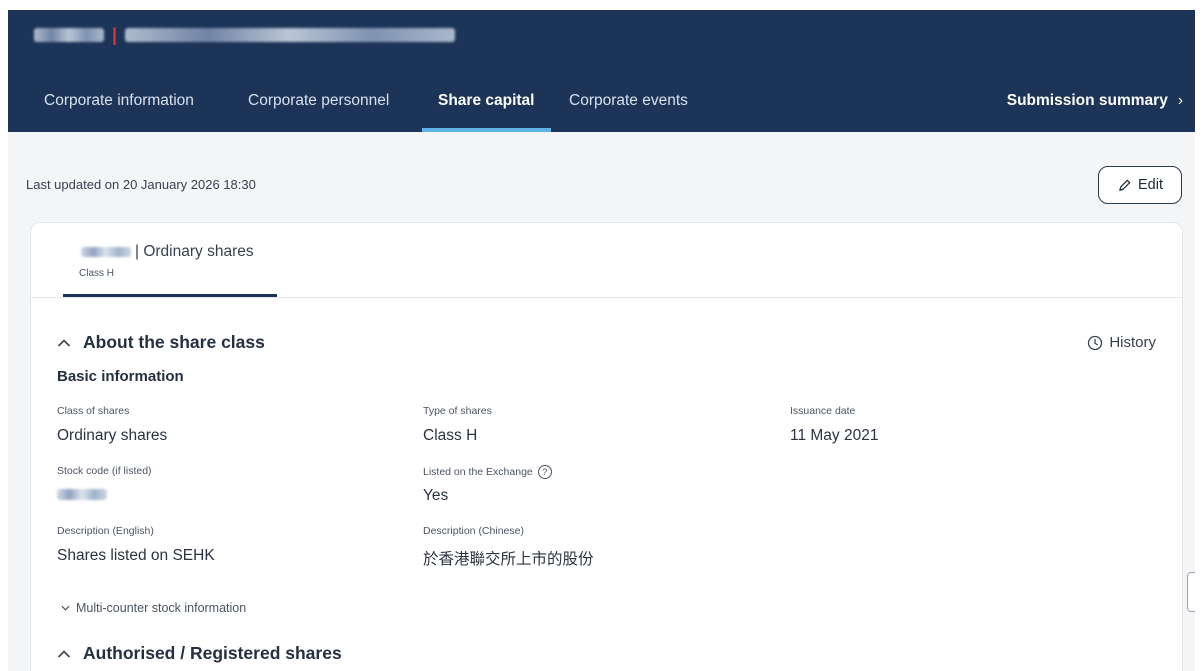 The height and width of the screenshot is (671, 1203). What do you see at coordinates (1191, 592) in the screenshot?
I see `side-panel-handle` at bounding box center [1191, 592].